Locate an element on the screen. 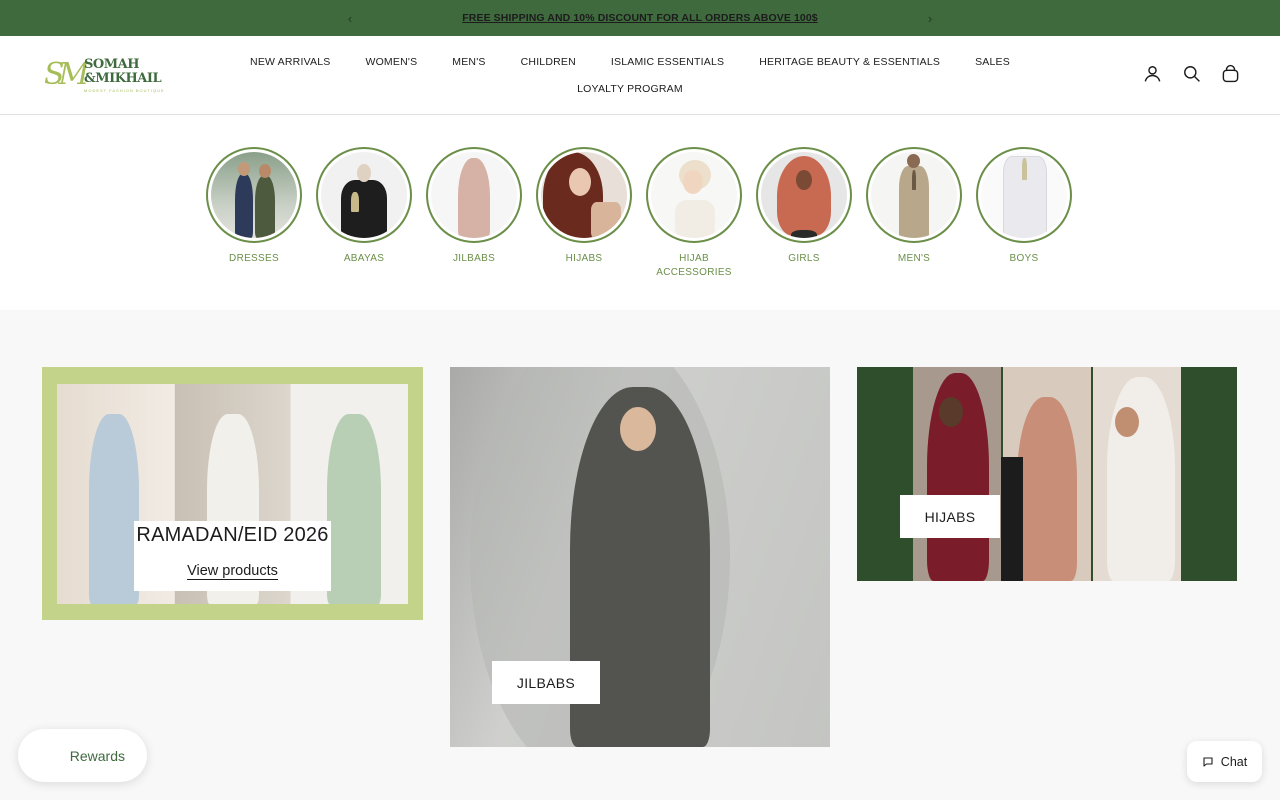  nav-item-loyalty-program: LOYALTY PROGRAM is located at coordinates (630, 89).